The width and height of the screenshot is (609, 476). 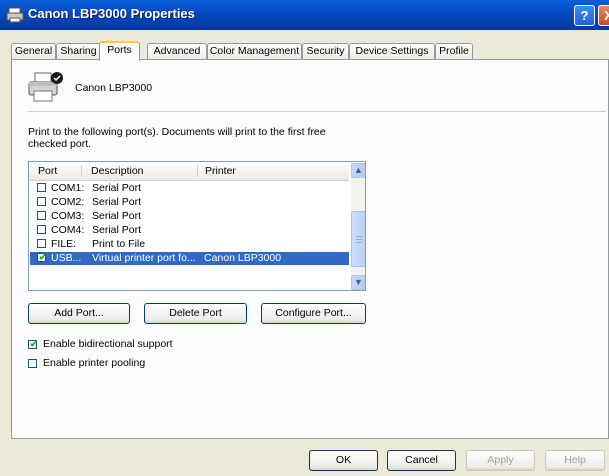 What do you see at coordinates (114, 88) in the screenshot?
I see `printer-name: Canon LBP3000` at bounding box center [114, 88].